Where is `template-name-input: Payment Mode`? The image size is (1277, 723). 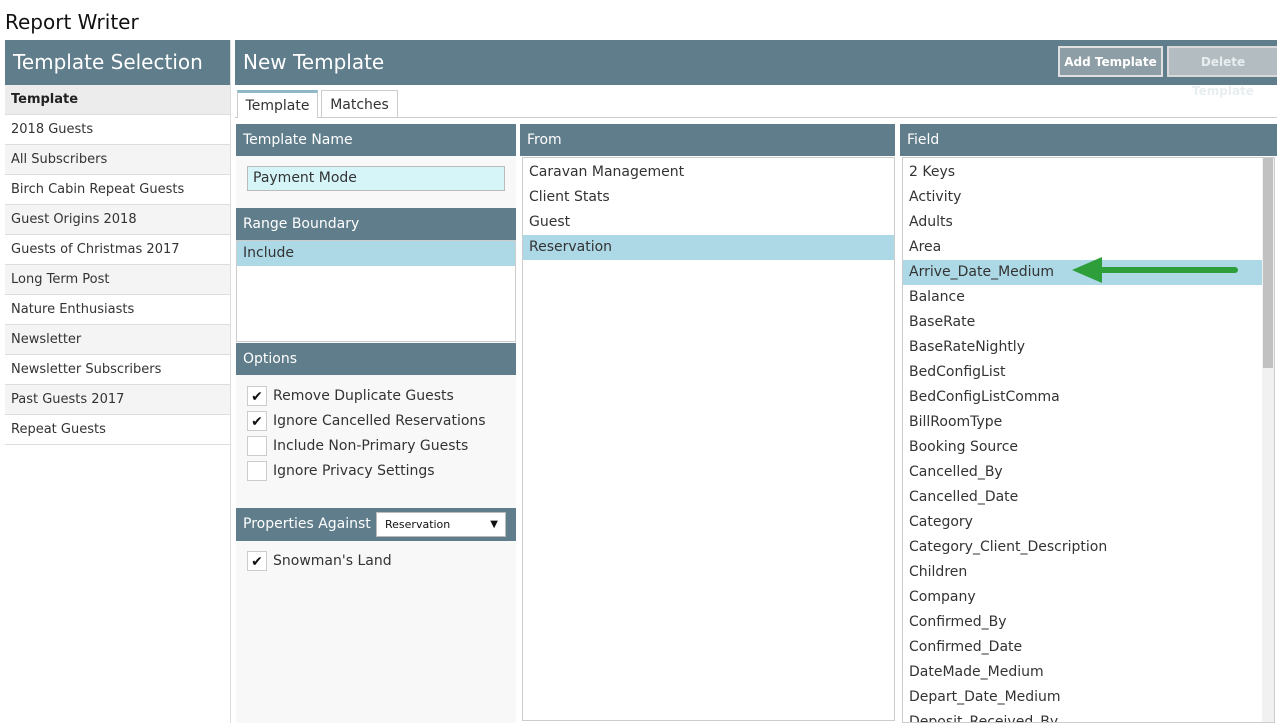
template-name-input: Payment Mode is located at coordinates (376, 178).